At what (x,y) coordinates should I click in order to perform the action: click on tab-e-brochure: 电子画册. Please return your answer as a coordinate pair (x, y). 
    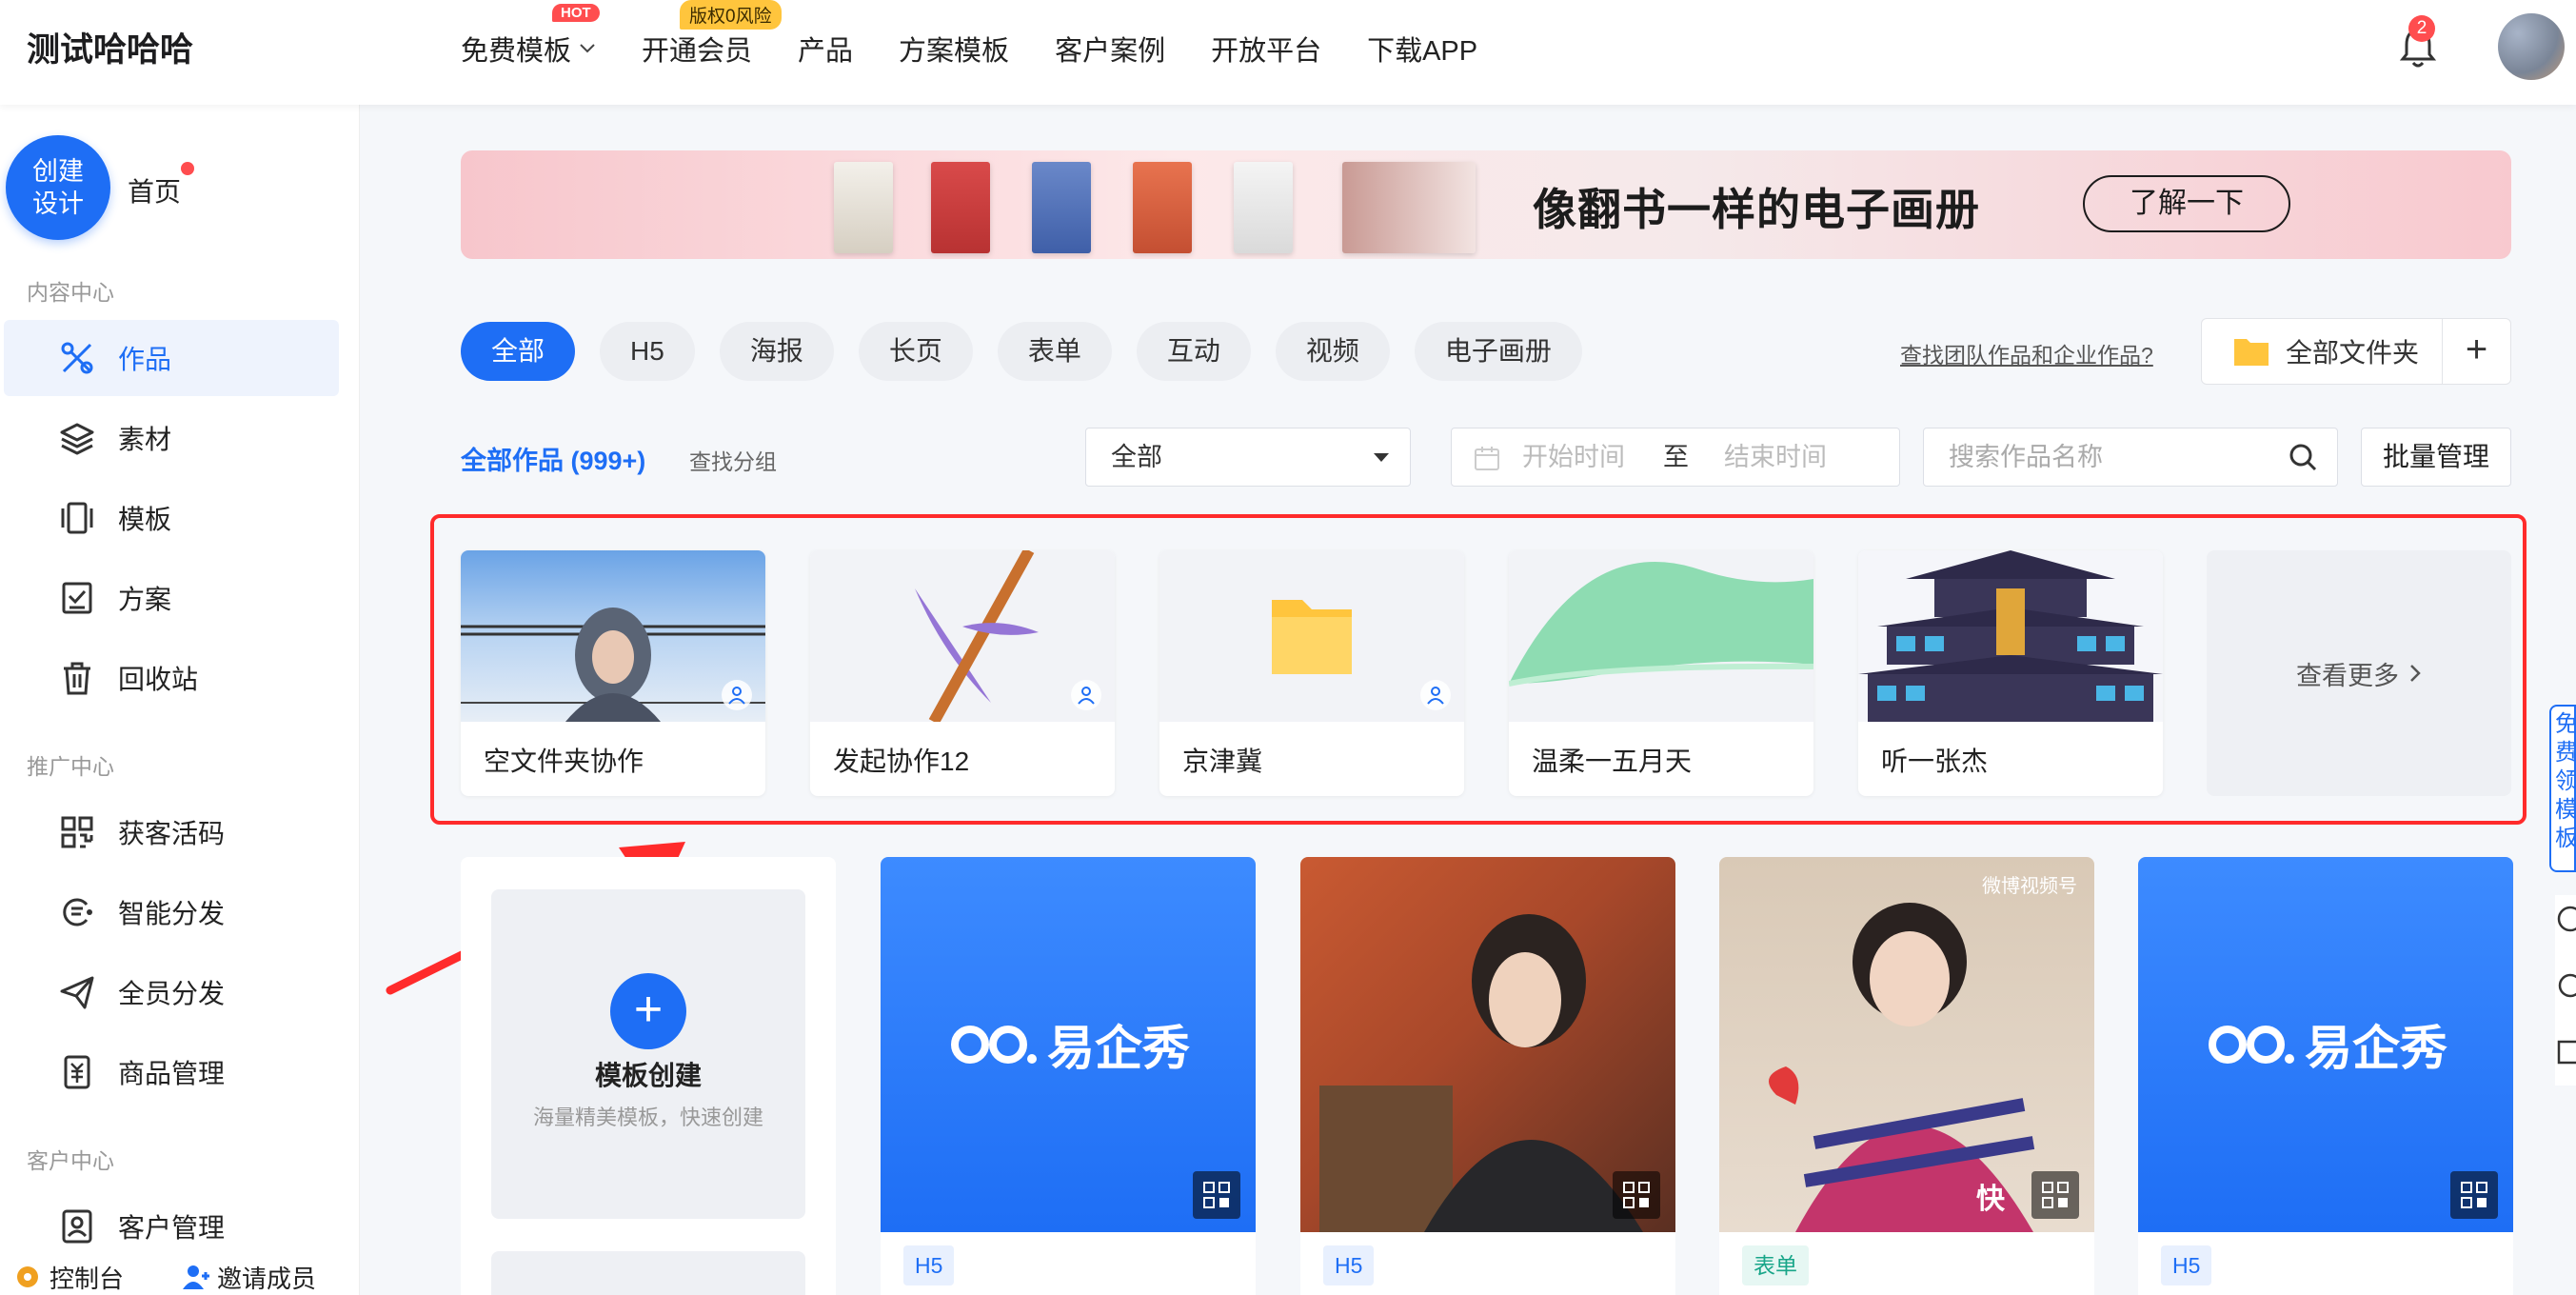
    Looking at the image, I should click on (1498, 351).